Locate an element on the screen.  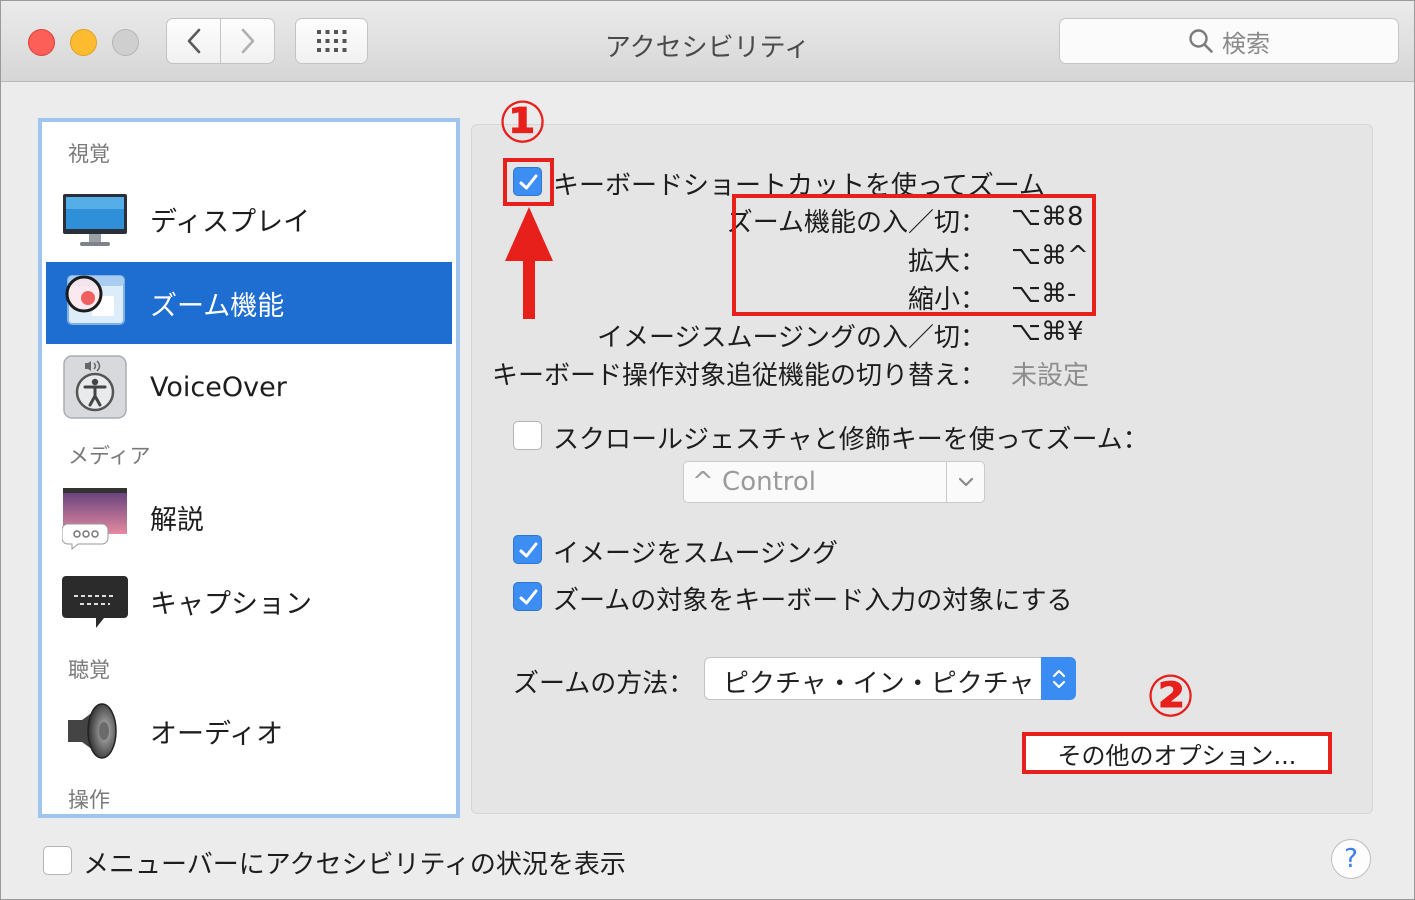
help-button: ? is located at coordinates (1351, 859).